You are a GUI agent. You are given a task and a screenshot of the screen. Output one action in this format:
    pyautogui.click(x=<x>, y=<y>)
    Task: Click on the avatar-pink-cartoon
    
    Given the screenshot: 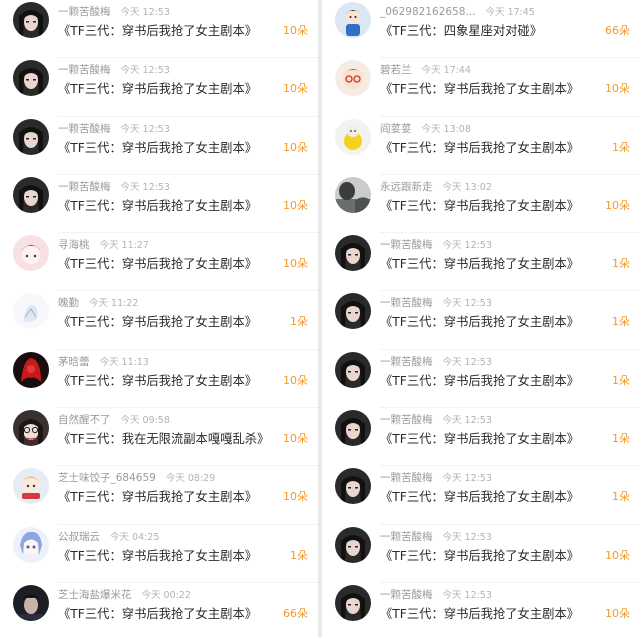 What is the action you would take?
    pyautogui.click(x=31, y=253)
    